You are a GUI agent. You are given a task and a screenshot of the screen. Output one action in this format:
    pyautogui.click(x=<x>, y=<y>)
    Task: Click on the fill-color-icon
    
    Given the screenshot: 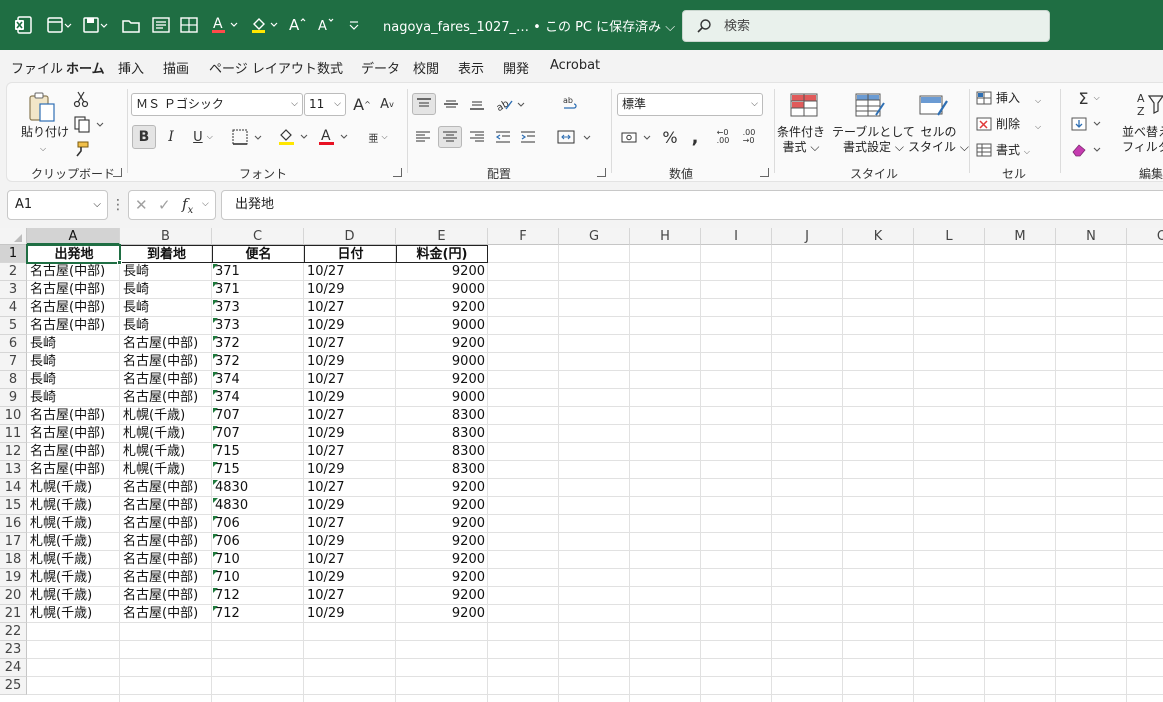 What is the action you would take?
    pyautogui.click(x=264, y=25)
    